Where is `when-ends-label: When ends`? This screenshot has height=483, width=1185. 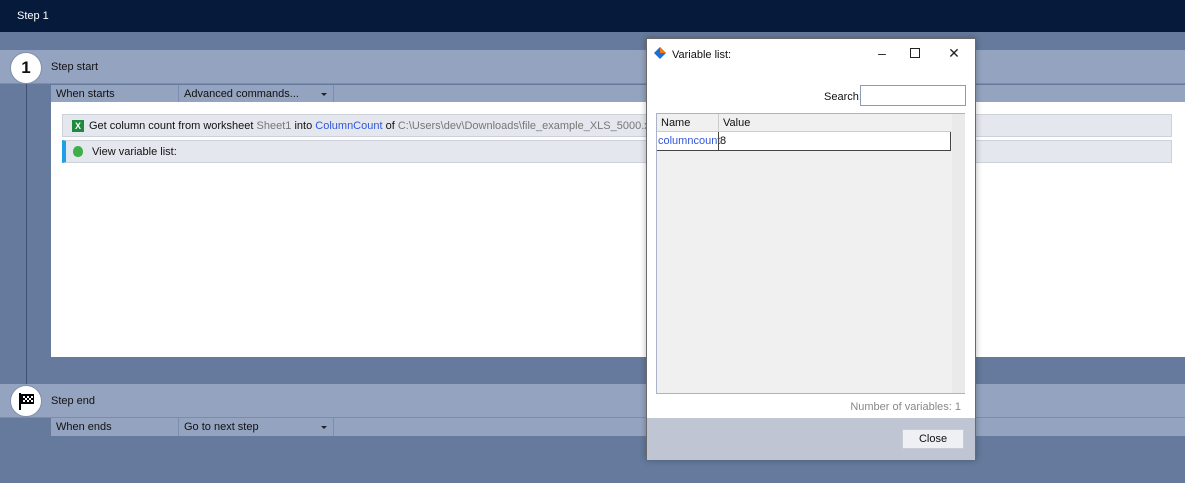
when-ends-label: When ends is located at coordinates (115, 427).